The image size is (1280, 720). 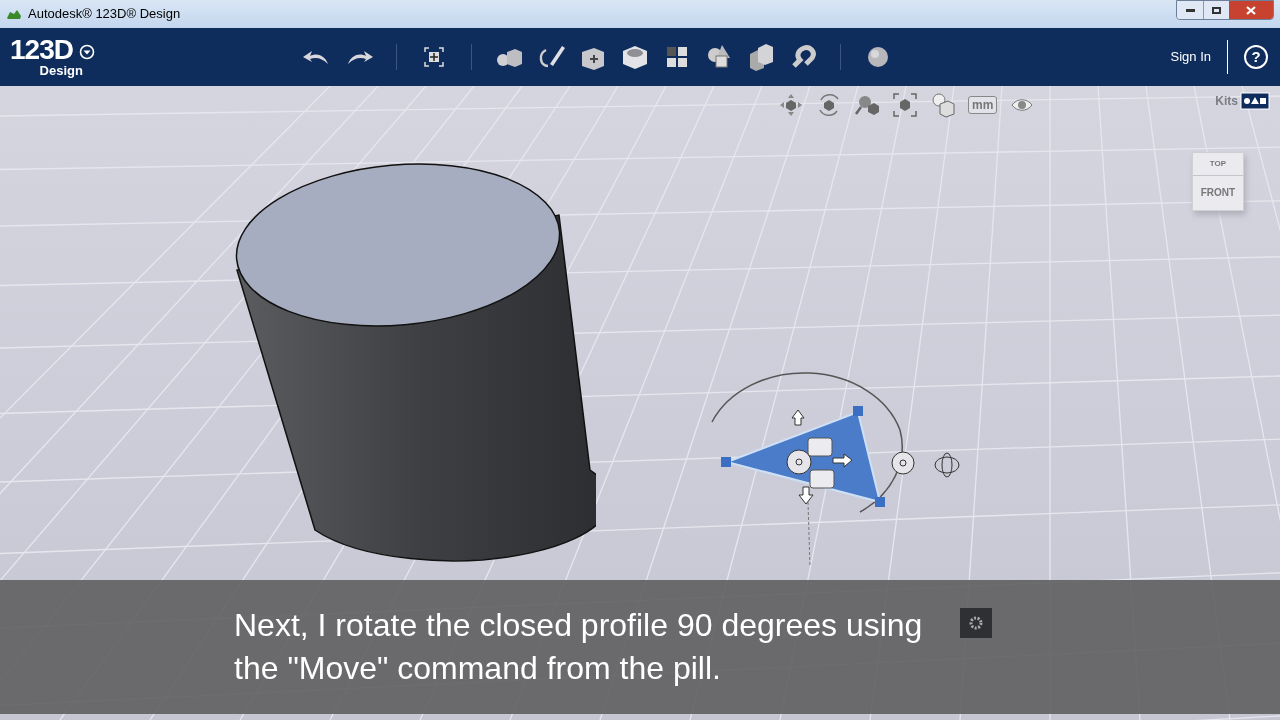 What do you see at coordinates (1218, 193) in the screenshot?
I see `view-cube-front-face: FRONT` at bounding box center [1218, 193].